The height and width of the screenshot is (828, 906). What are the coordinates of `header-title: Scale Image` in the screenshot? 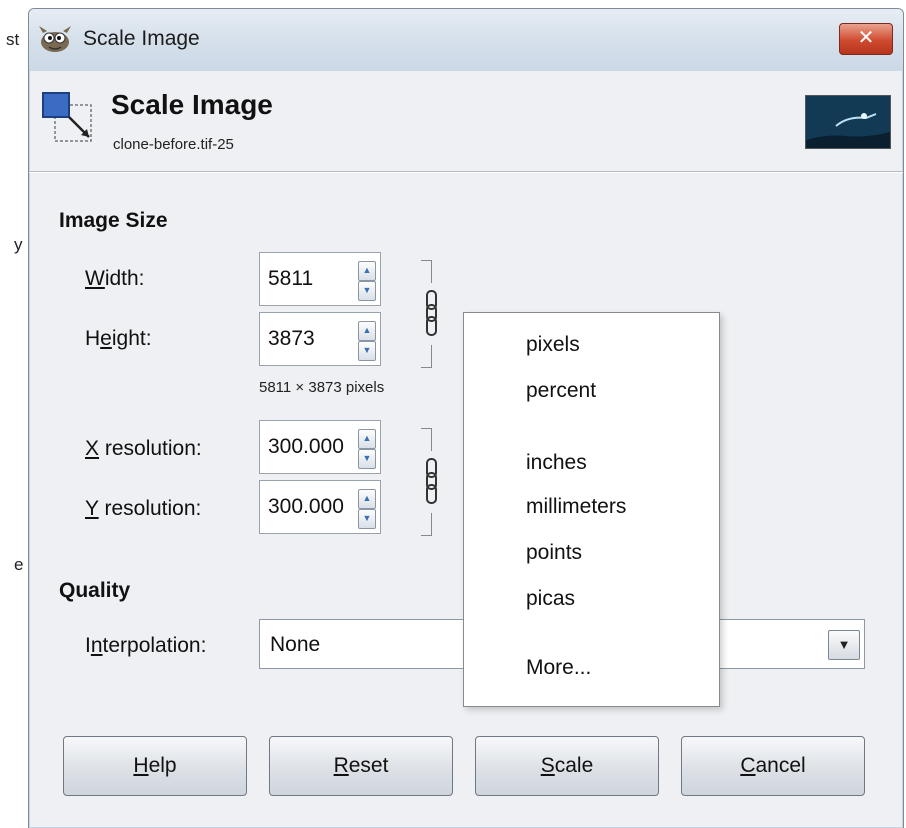 It's located at (192, 104).